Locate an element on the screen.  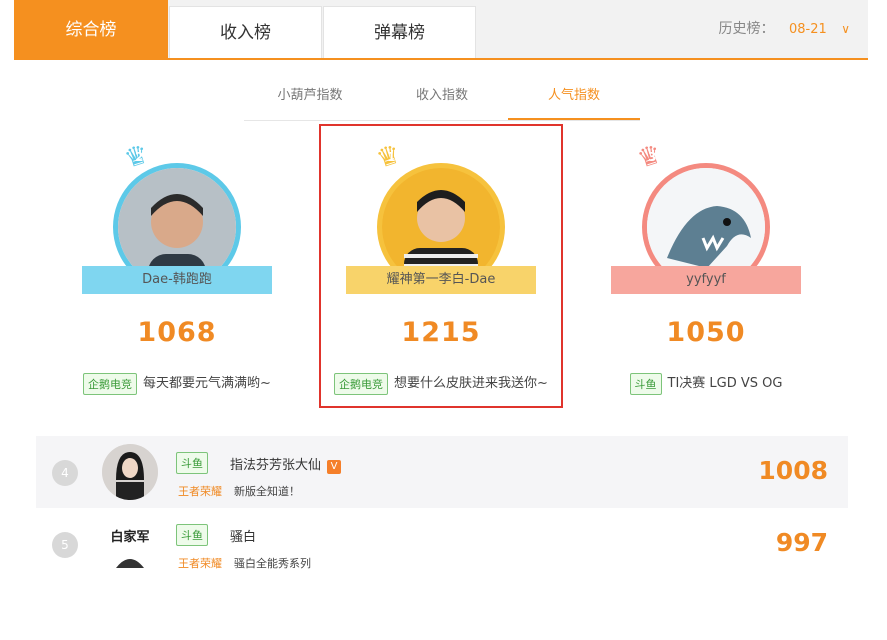
streamer-name: 耀神第一李白-Dae is located at coordinates (441, 279).